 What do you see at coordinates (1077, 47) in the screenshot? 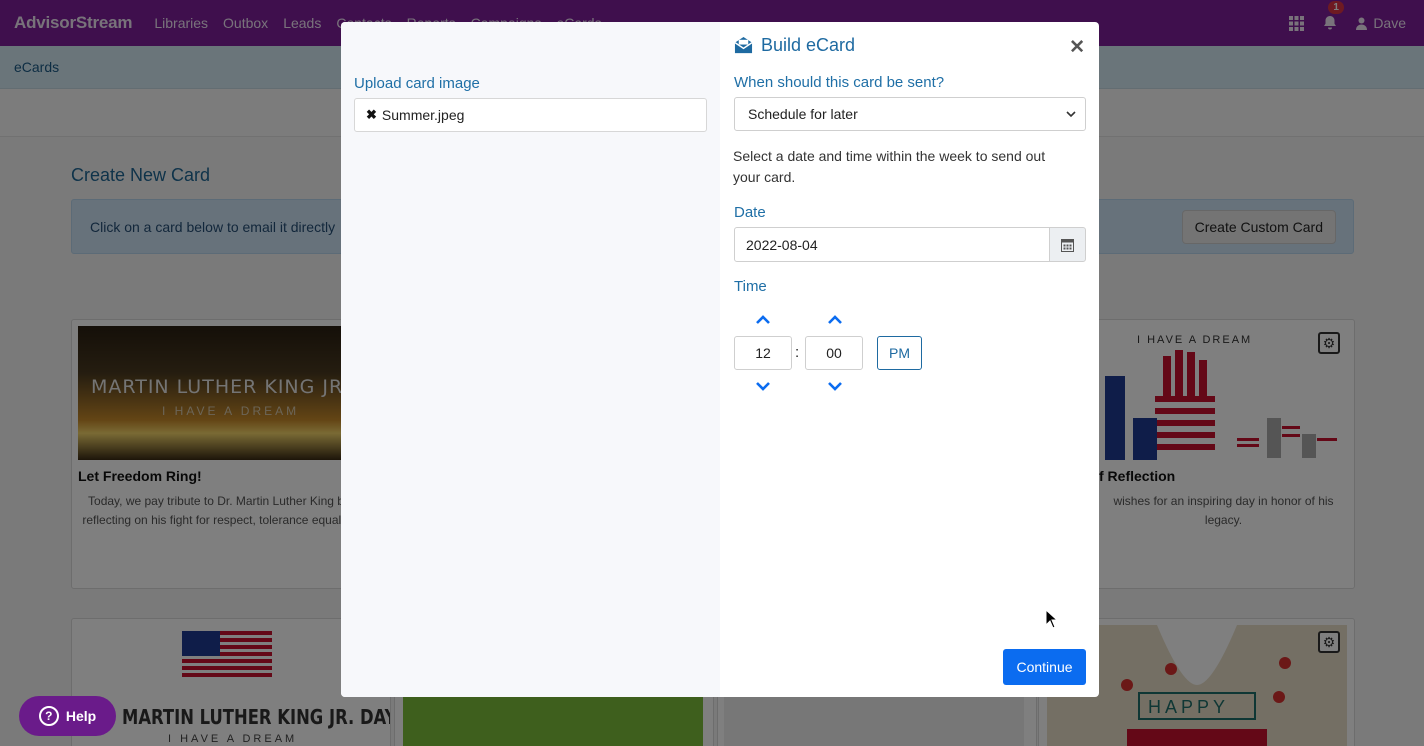
I see `close-icon: ✕` at bounding box center [1077, 47].